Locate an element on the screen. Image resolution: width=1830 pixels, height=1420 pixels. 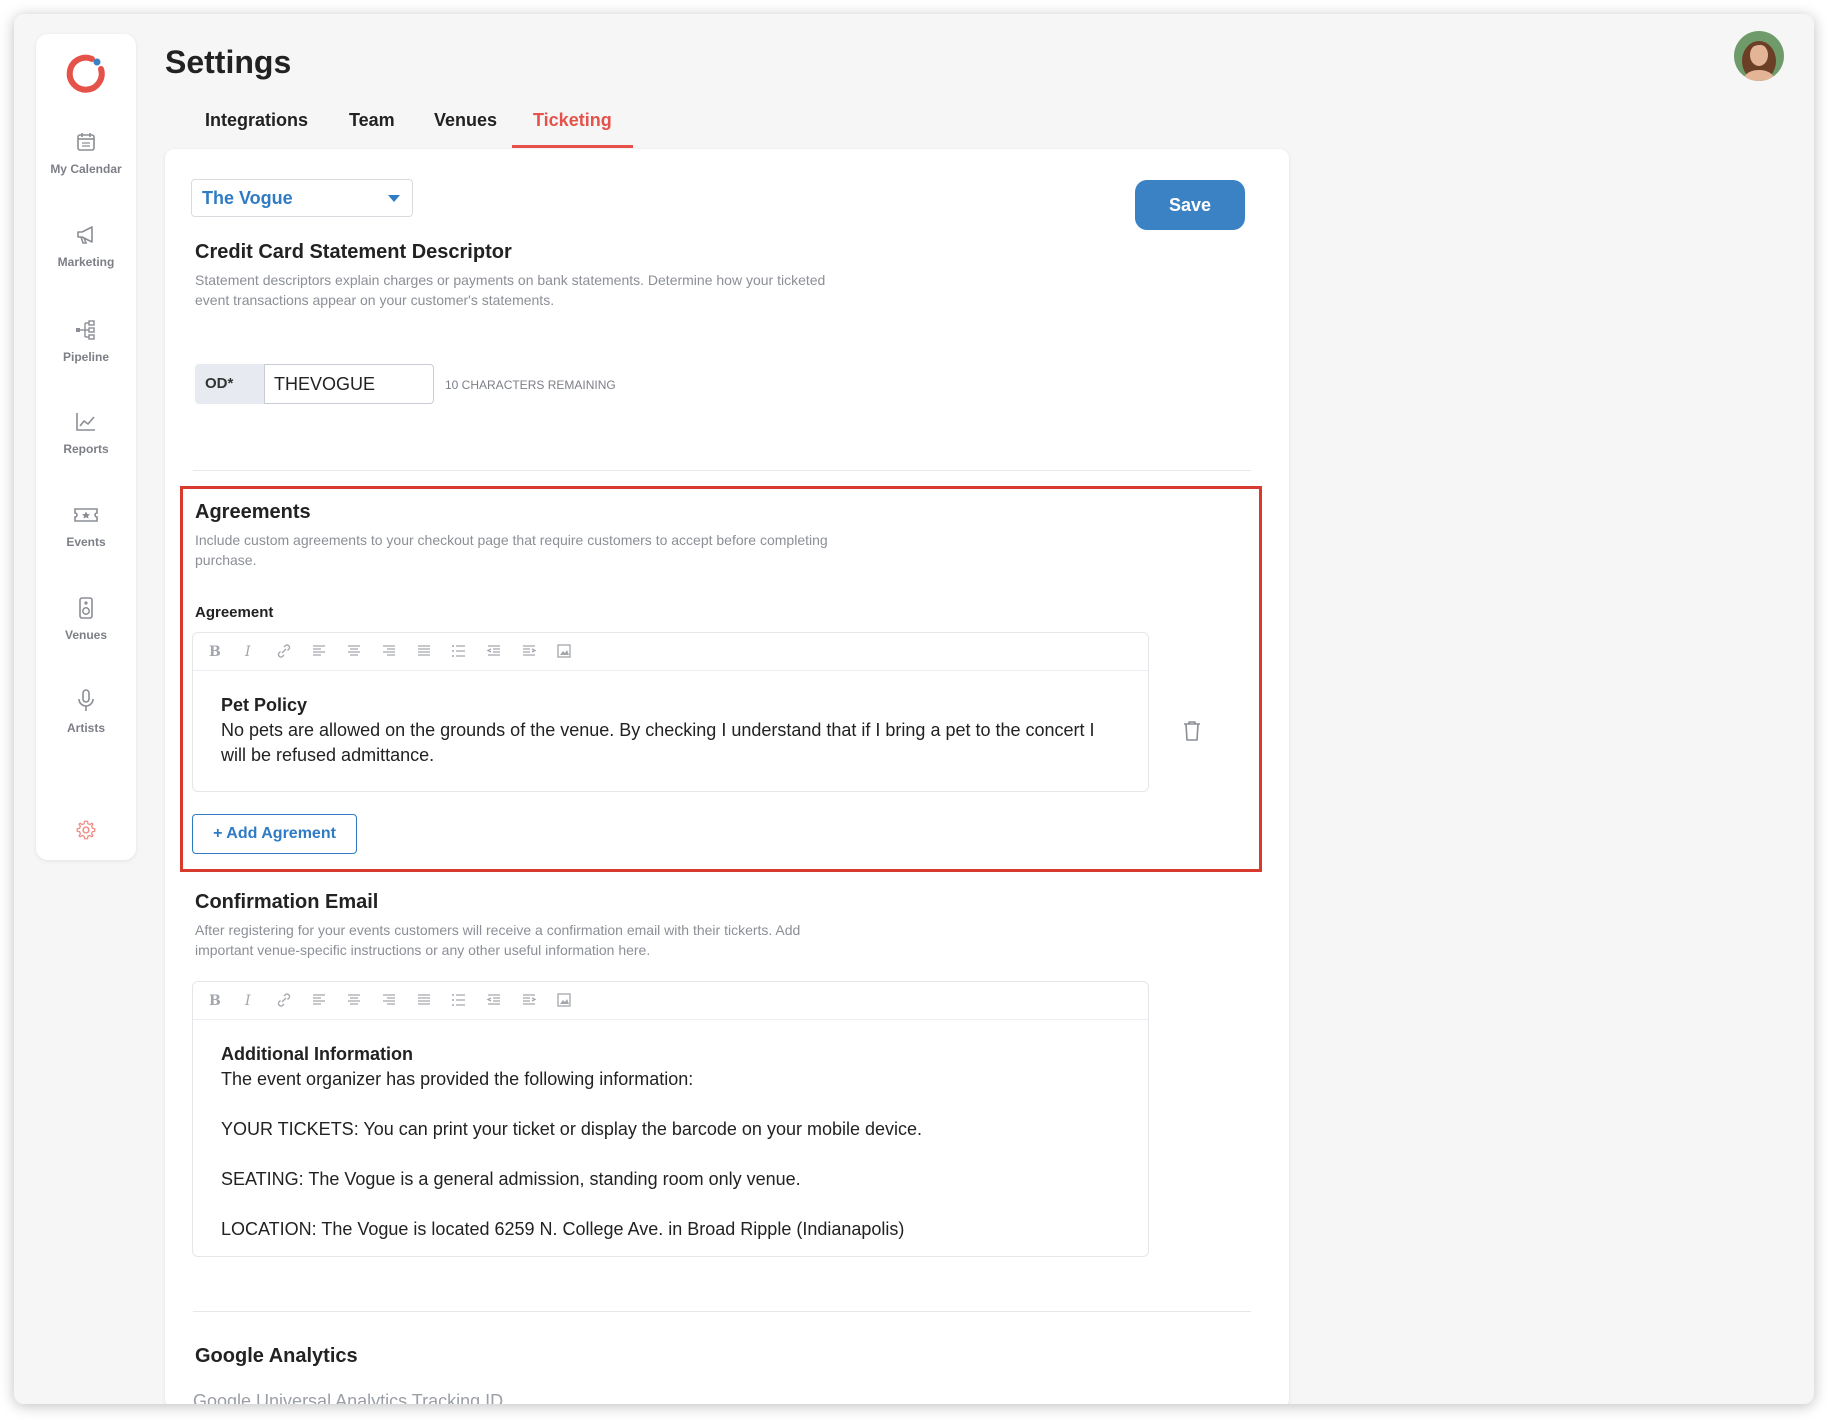
user-avatar-image is located at coordinates (1759, 56).